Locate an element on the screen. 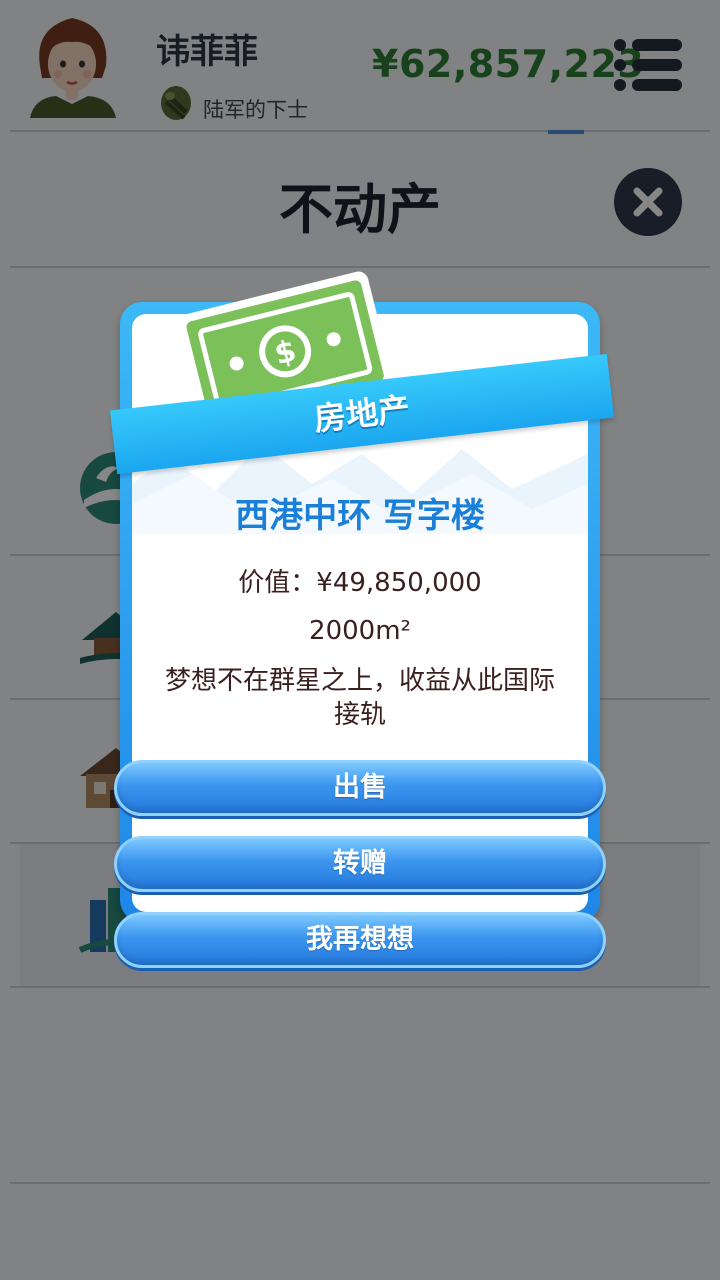 This screenshot has height=1280, width=720. property-price: 价值：¥49,850,000 is located at coordinates (360, 583).